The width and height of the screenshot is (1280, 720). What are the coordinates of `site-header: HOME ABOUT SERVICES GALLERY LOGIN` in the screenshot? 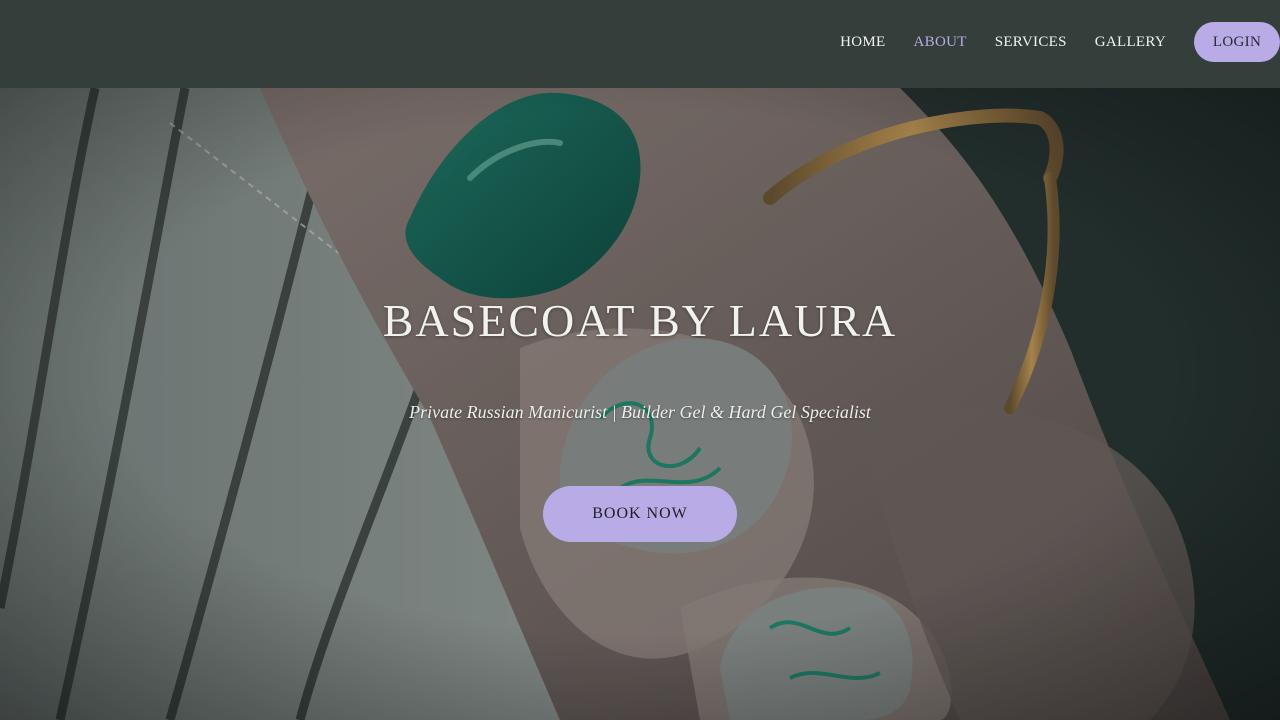 It's located at (640, 44).